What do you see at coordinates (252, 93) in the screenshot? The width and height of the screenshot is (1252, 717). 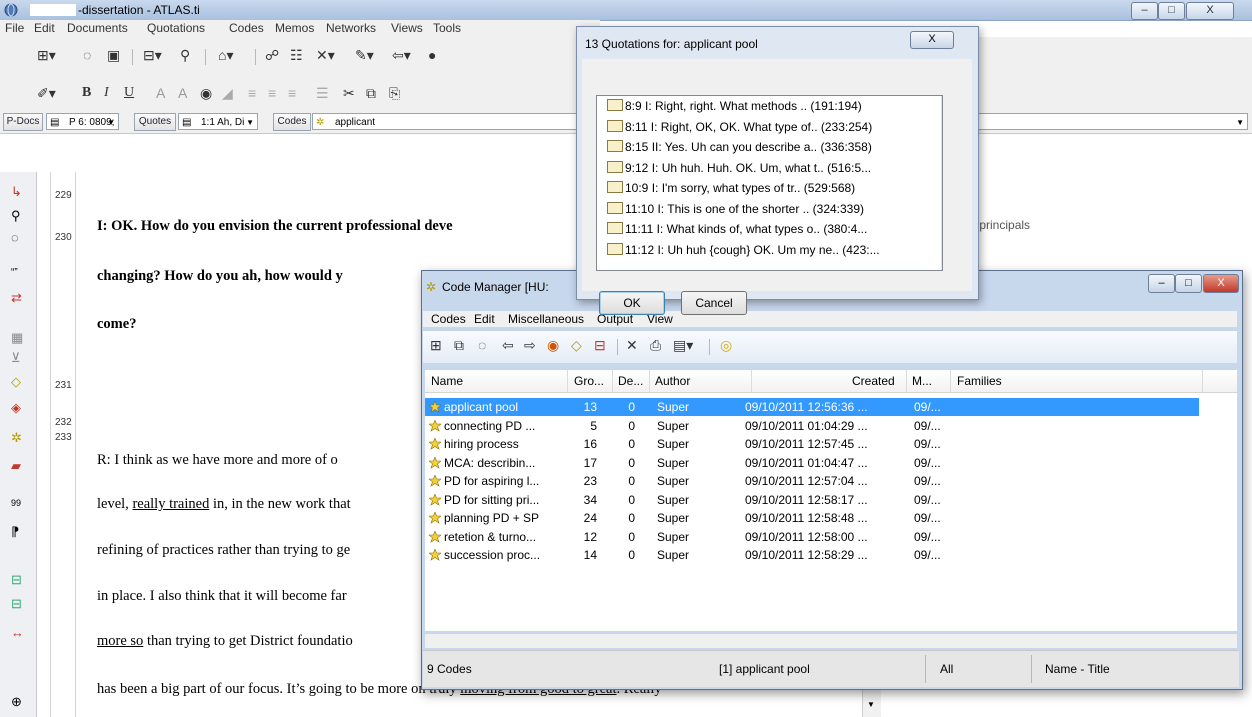 I see `align-left-icon: ≡` at bounding box center [252, 93].